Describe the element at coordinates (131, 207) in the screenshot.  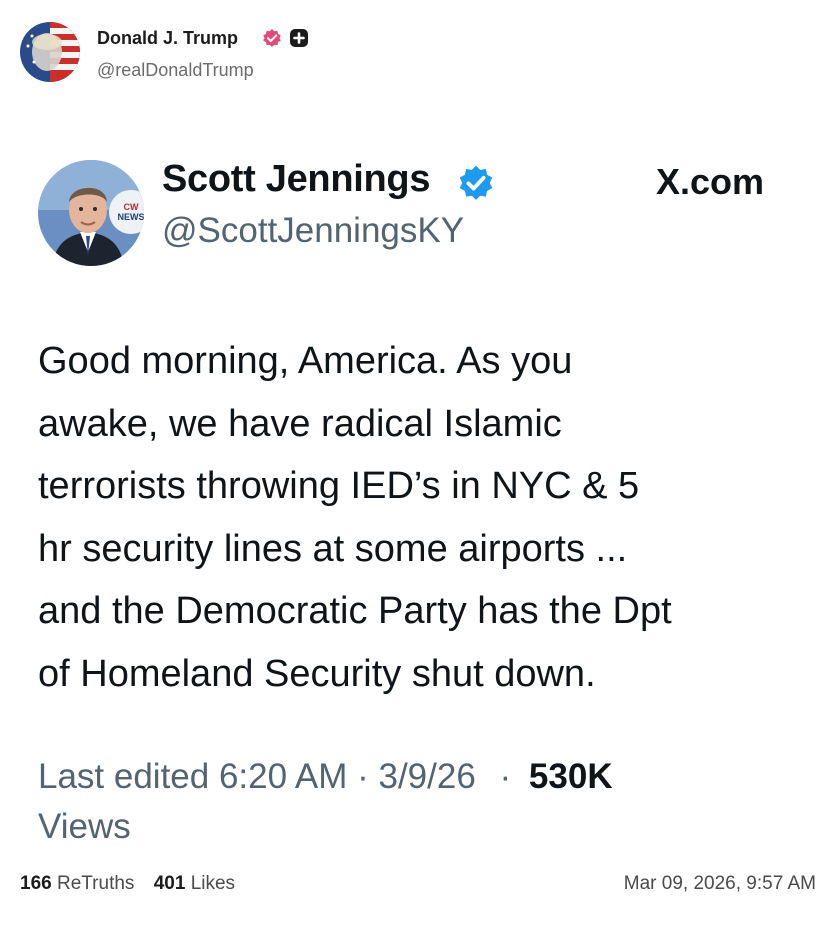
I see `svg-text: CW` at that location.